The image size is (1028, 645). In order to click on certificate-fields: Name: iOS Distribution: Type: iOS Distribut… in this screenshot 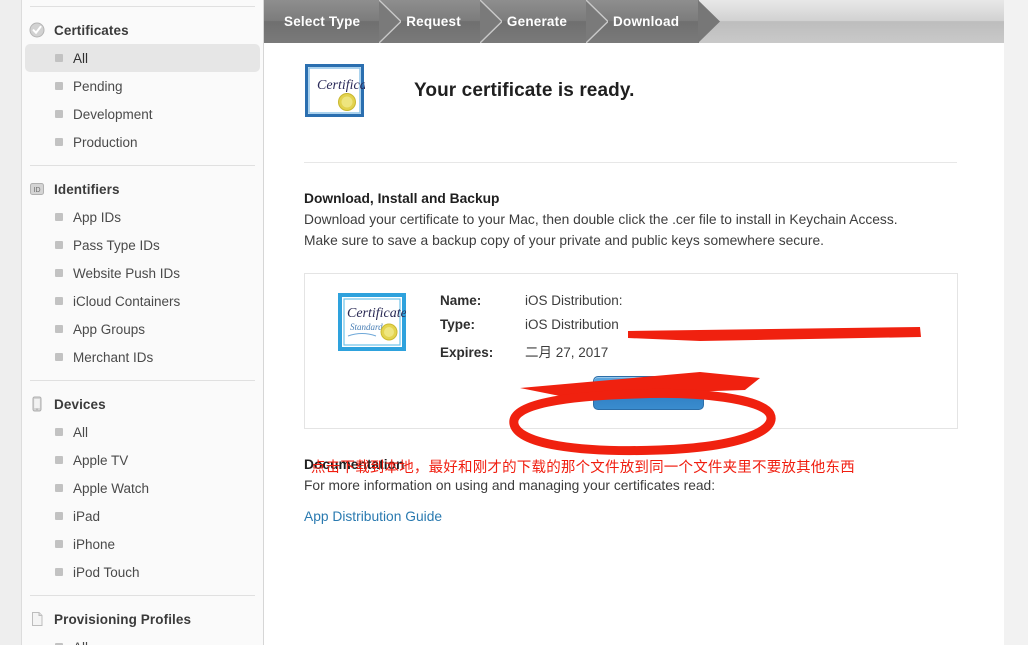, I will do `click(531, 329)`.